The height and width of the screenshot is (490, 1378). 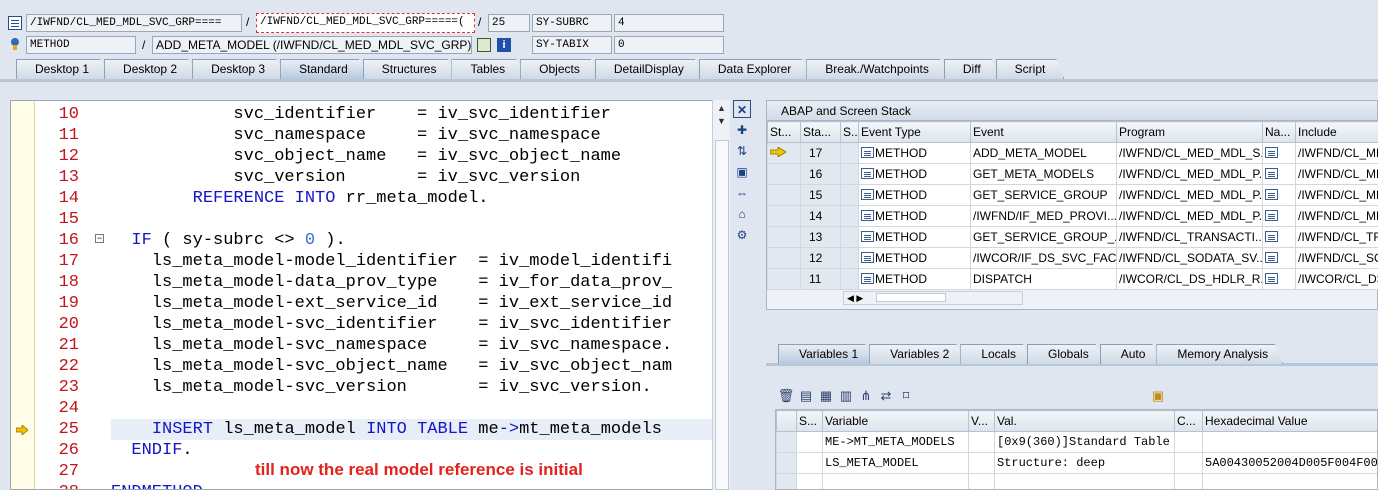 What do you see at coordinates (1084, 421) in the screenshot?
I see `variables-col-header: Val.` at bounding box center [1084, 421].